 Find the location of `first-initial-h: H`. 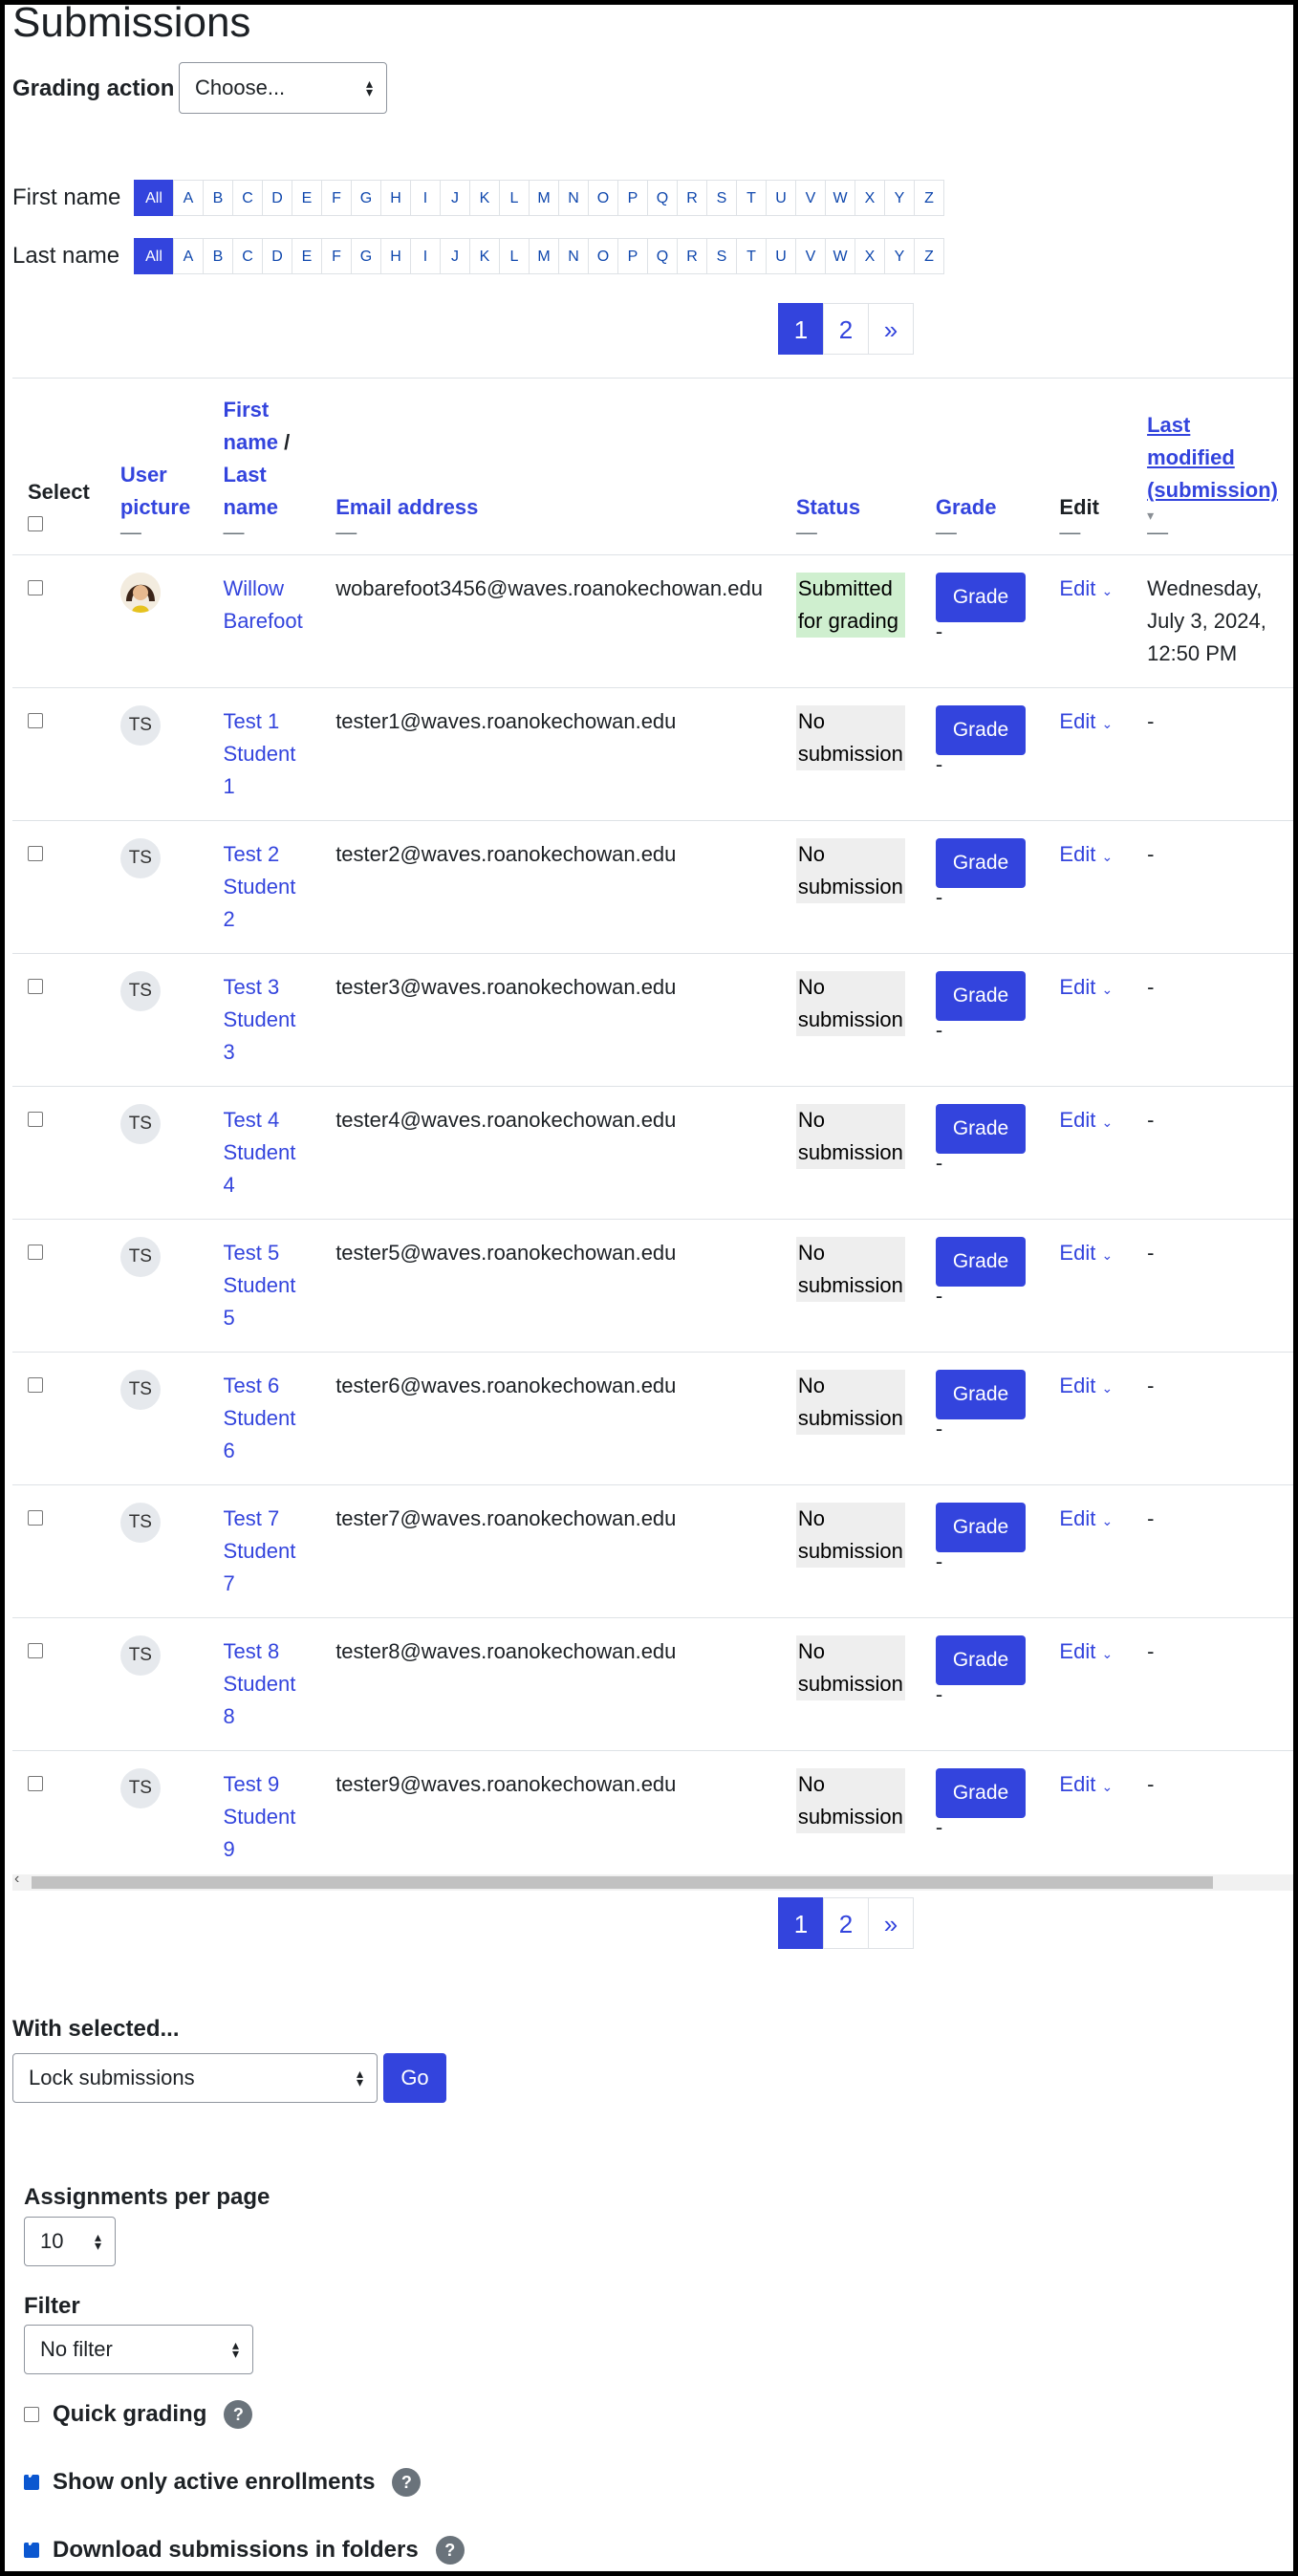

first-initial-h: H is located at coordinates (395, 198).